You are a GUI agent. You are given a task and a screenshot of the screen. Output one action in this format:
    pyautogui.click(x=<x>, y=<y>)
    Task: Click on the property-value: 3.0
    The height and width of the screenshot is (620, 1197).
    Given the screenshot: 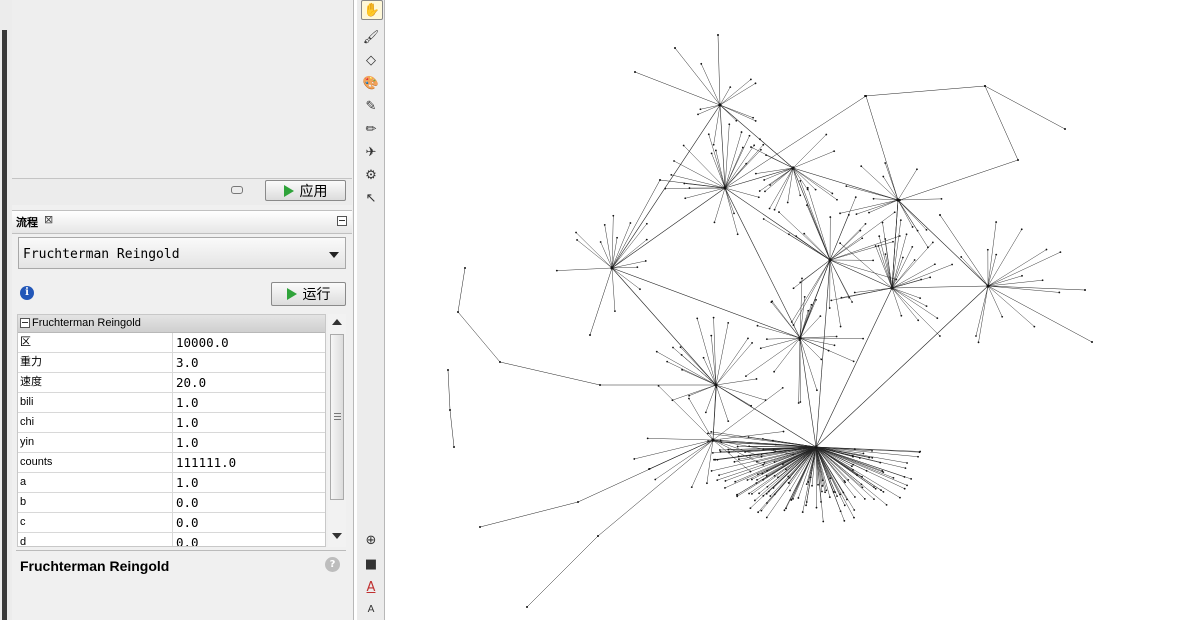 What is the action you would take?
    pyautogui.click(x=186, y=362)
    